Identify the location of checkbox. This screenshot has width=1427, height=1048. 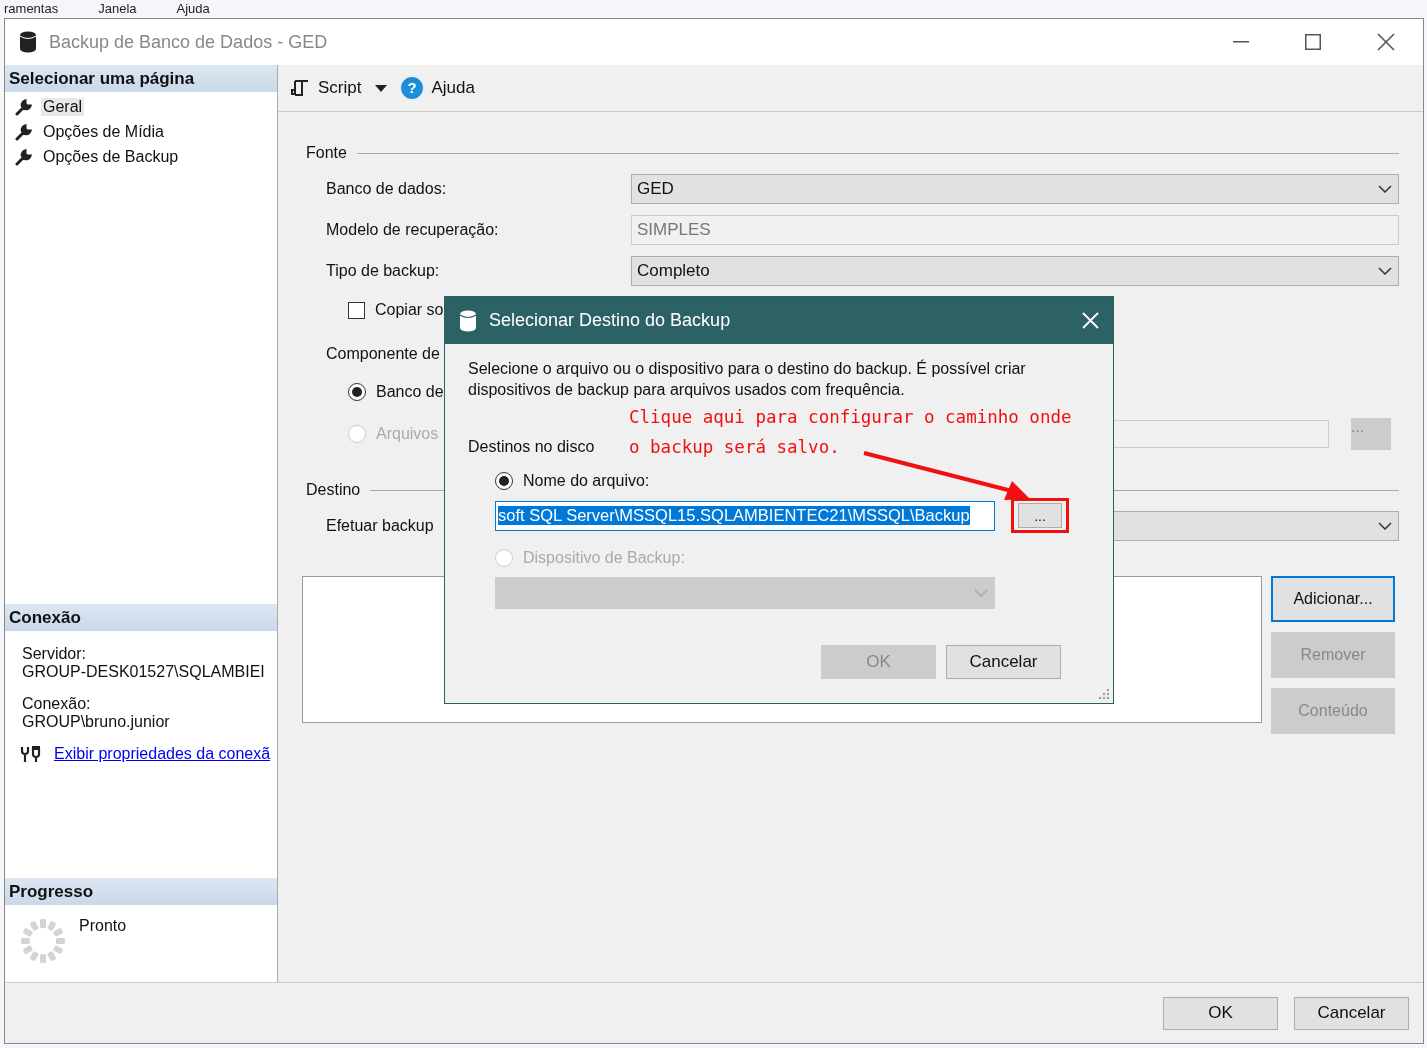
(356, 310).